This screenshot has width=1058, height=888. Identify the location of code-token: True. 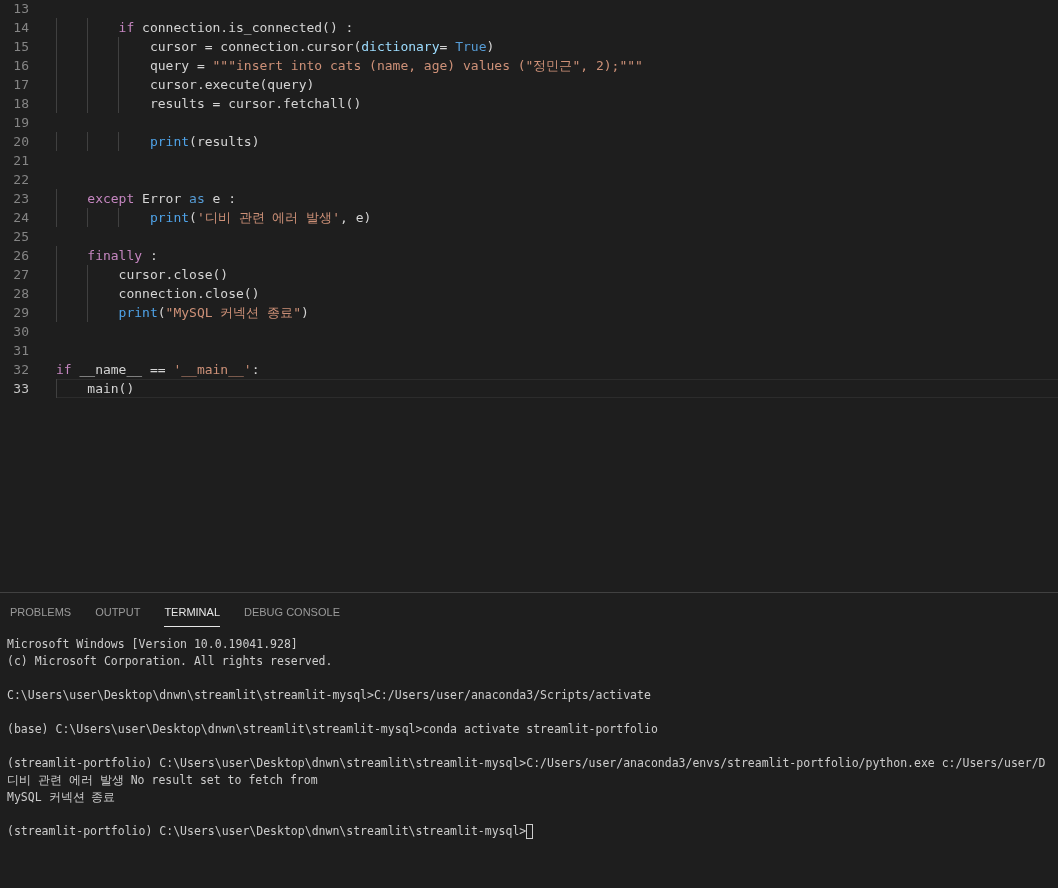
(471, 46).